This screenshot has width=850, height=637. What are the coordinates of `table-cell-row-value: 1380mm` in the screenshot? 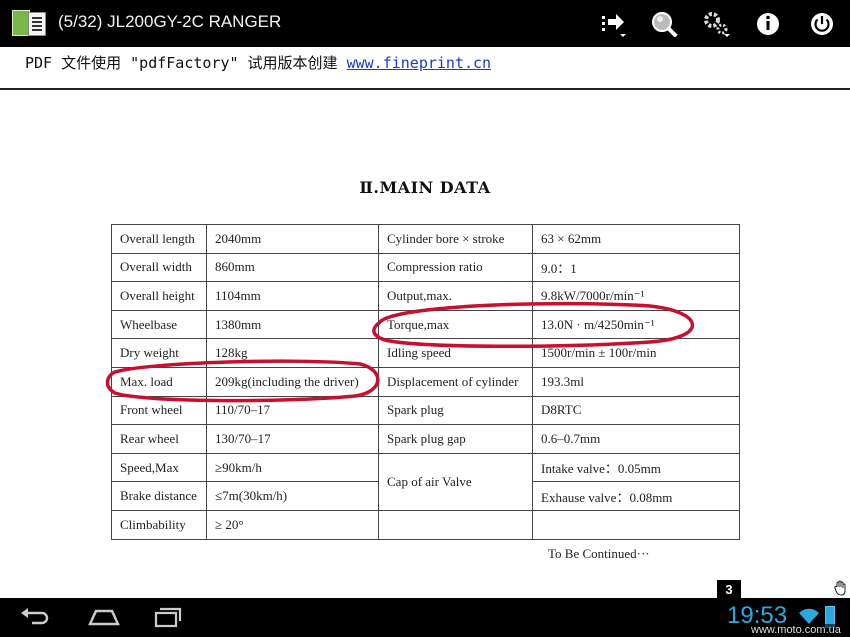 It's located at (292, 324).